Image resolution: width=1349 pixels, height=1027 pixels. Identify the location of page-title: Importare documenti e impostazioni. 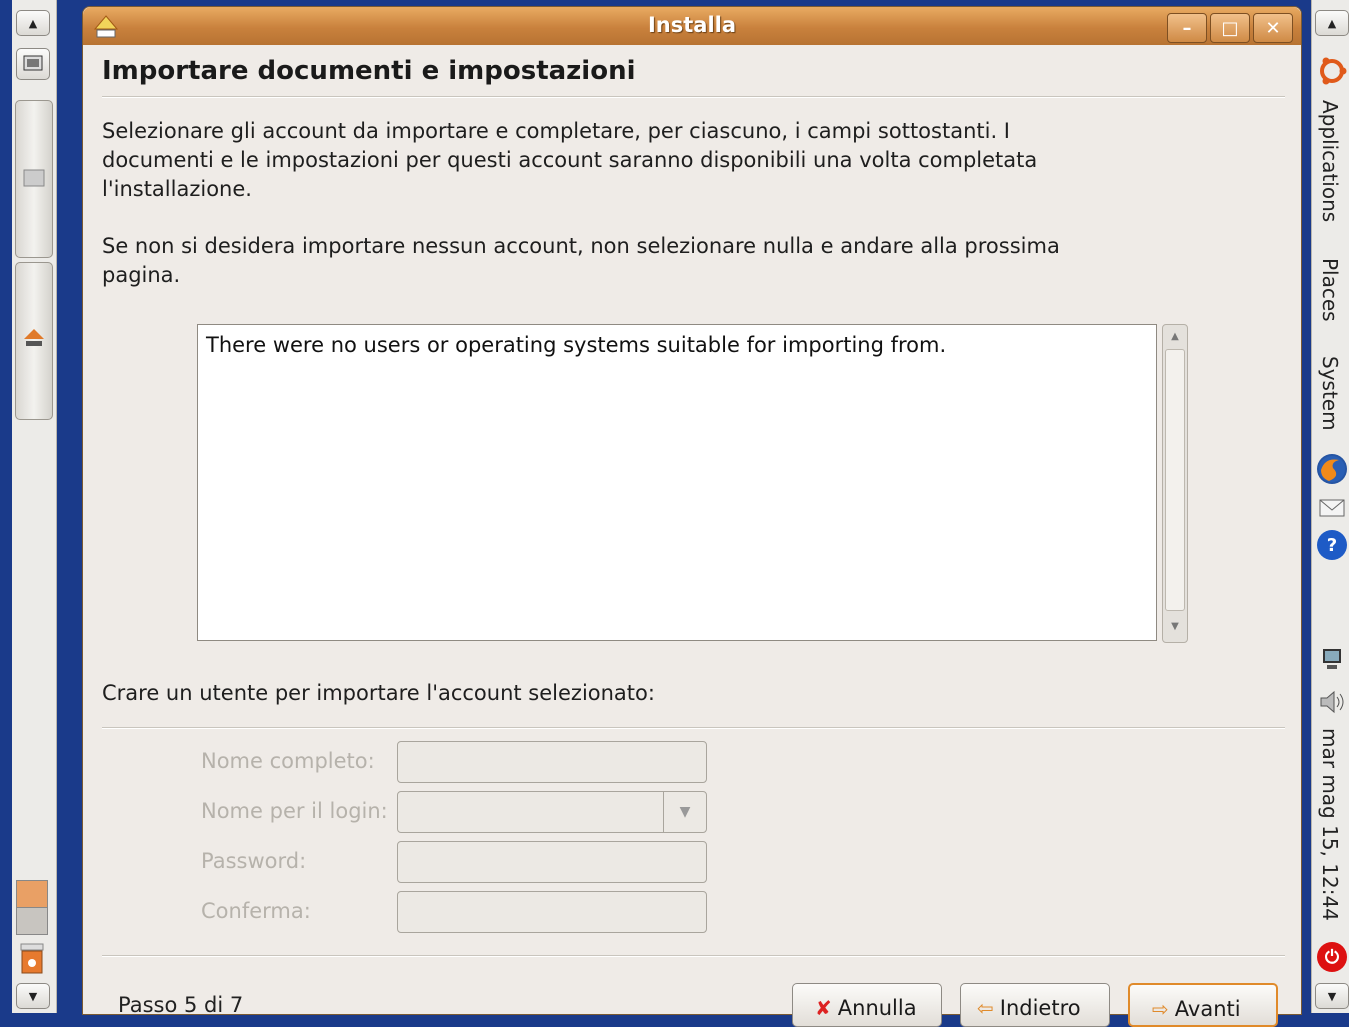
(369, 71).